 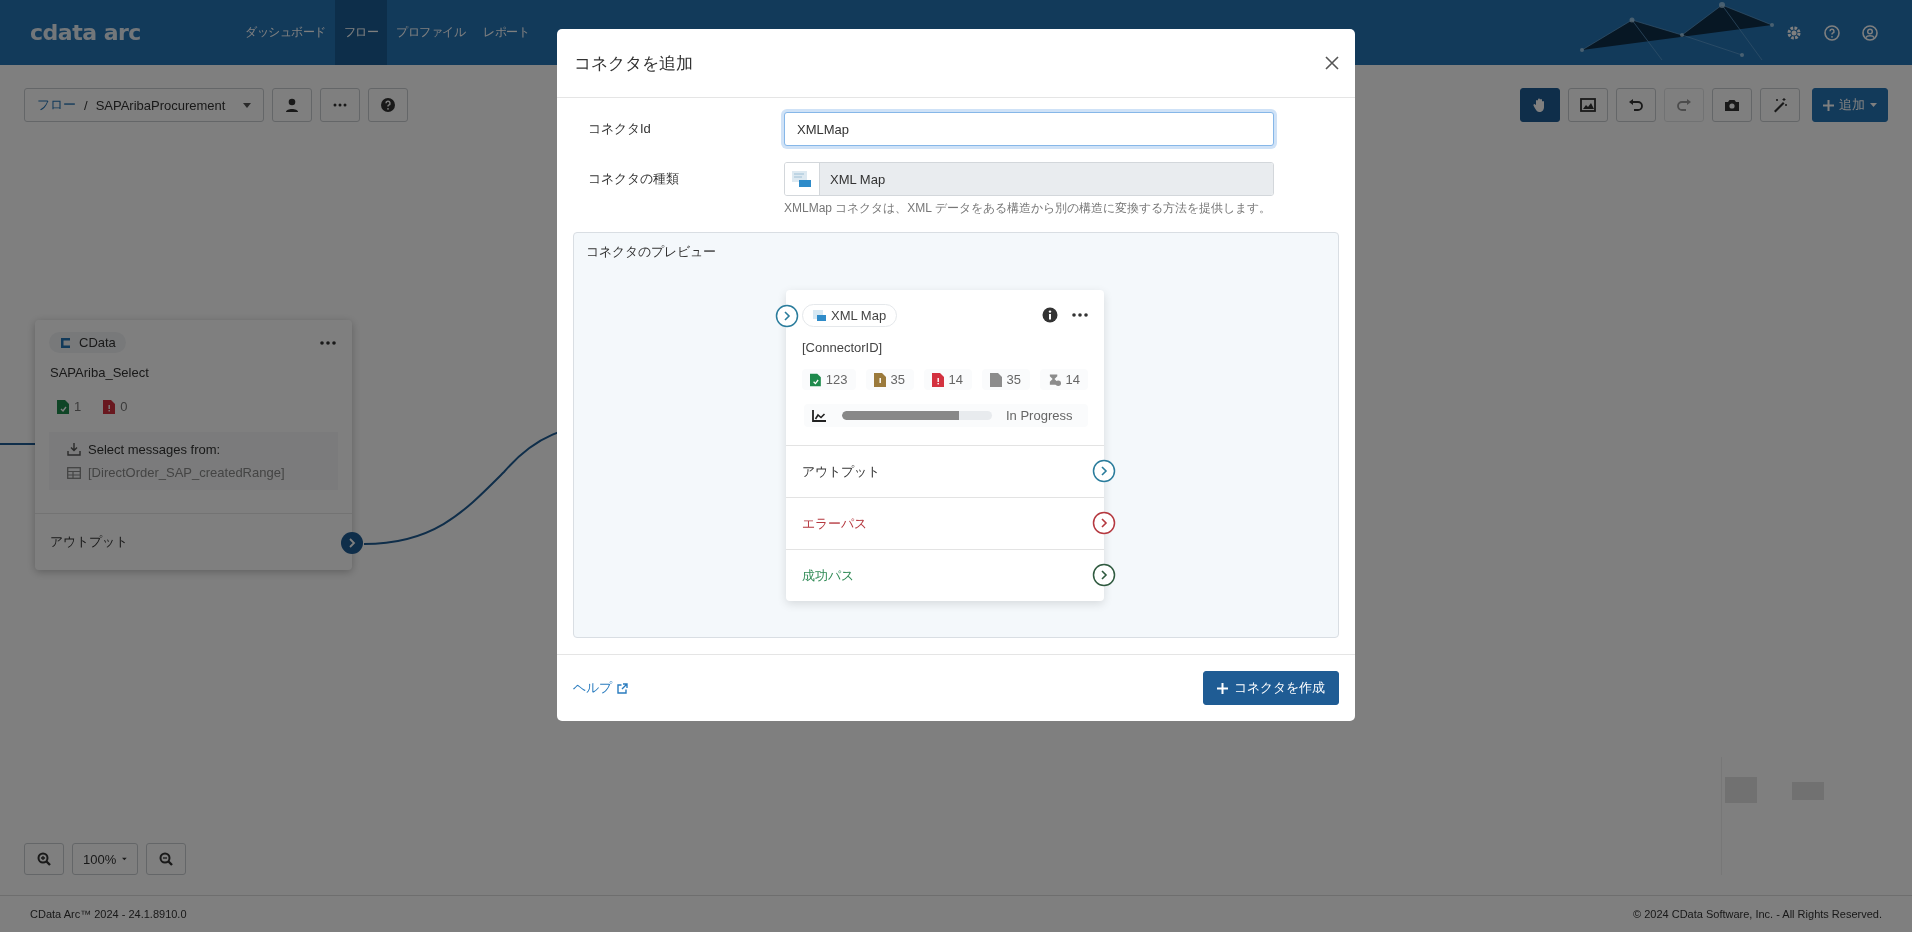 I want to click on nav-tab: レポート, so click(x=506, y=32).